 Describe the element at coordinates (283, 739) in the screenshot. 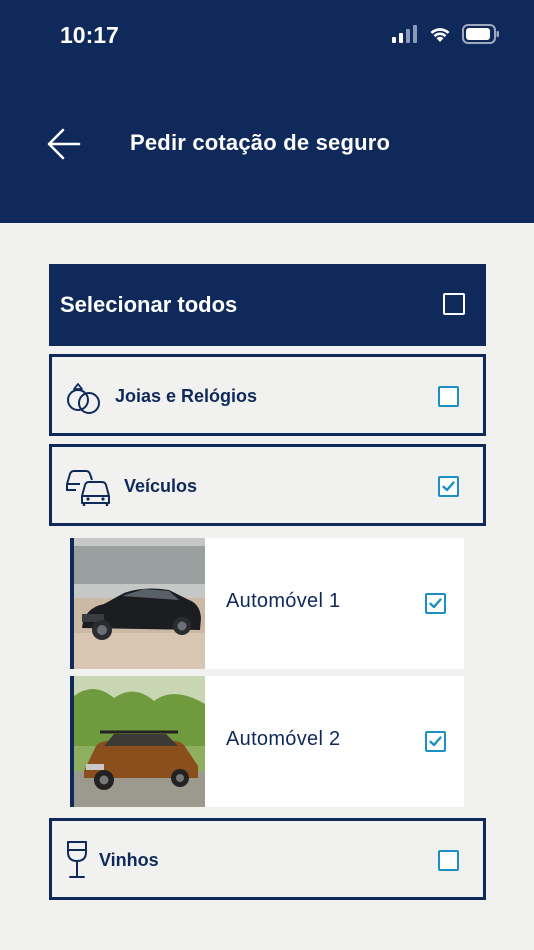

I see `vehicle-label-2: Automóvel 2` at that location.